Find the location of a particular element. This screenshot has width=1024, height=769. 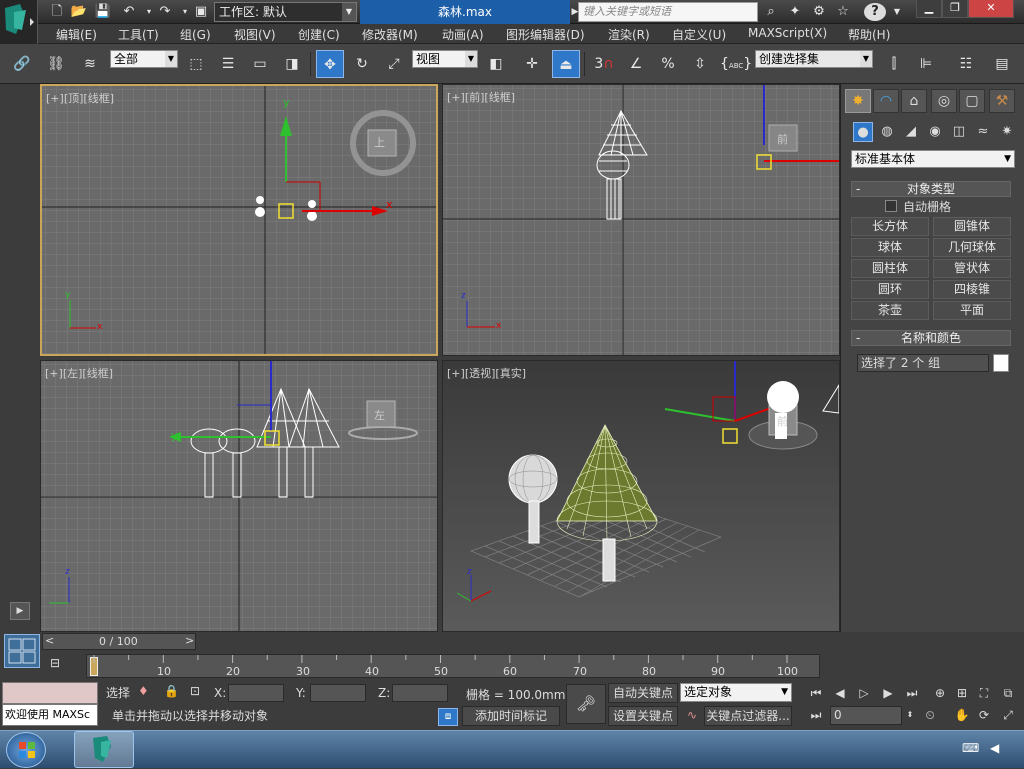

key-mode-icon: 🗝 is located at coordinates (586, 704).